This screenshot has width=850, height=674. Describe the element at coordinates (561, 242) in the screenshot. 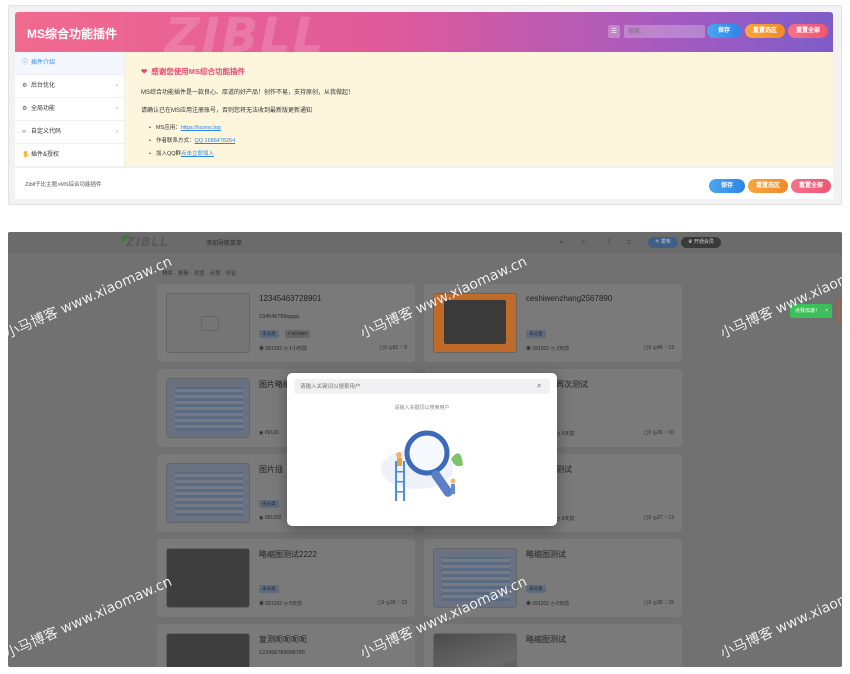

I see `location-icon: ⌖` at that location.